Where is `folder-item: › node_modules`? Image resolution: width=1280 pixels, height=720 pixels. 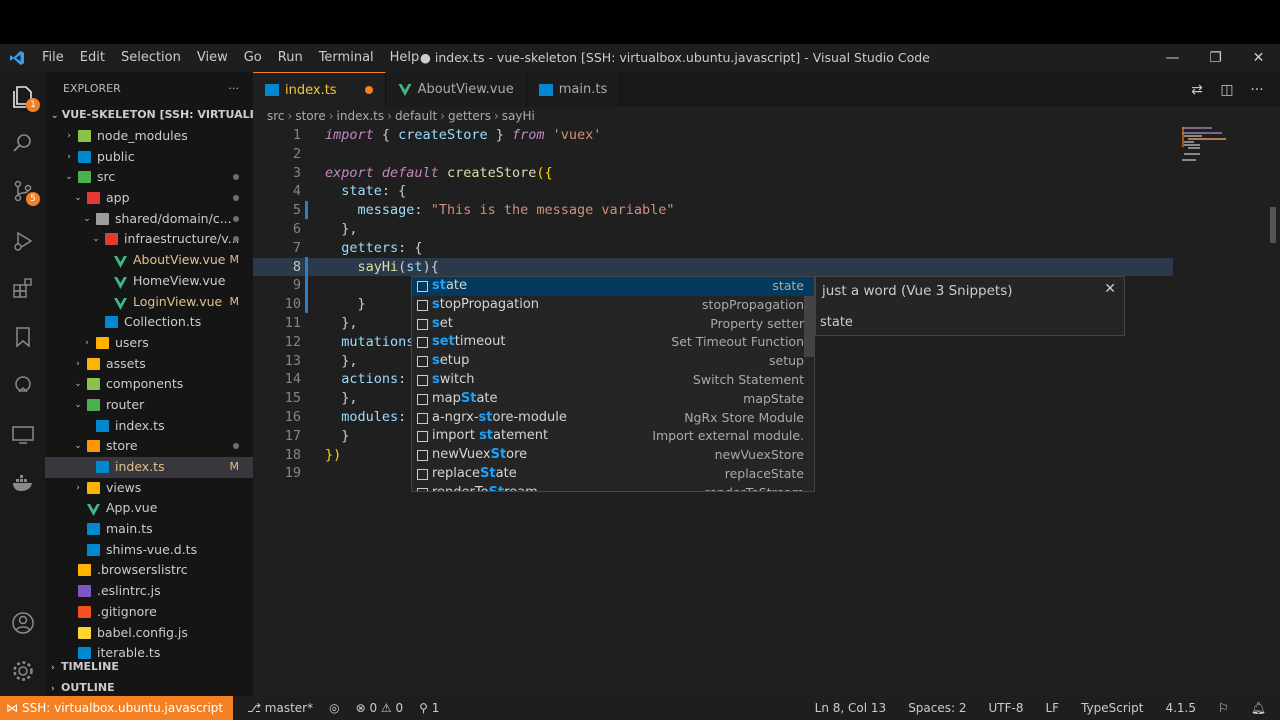
folder-item: › node_modules is located at coordinates (149, 136).